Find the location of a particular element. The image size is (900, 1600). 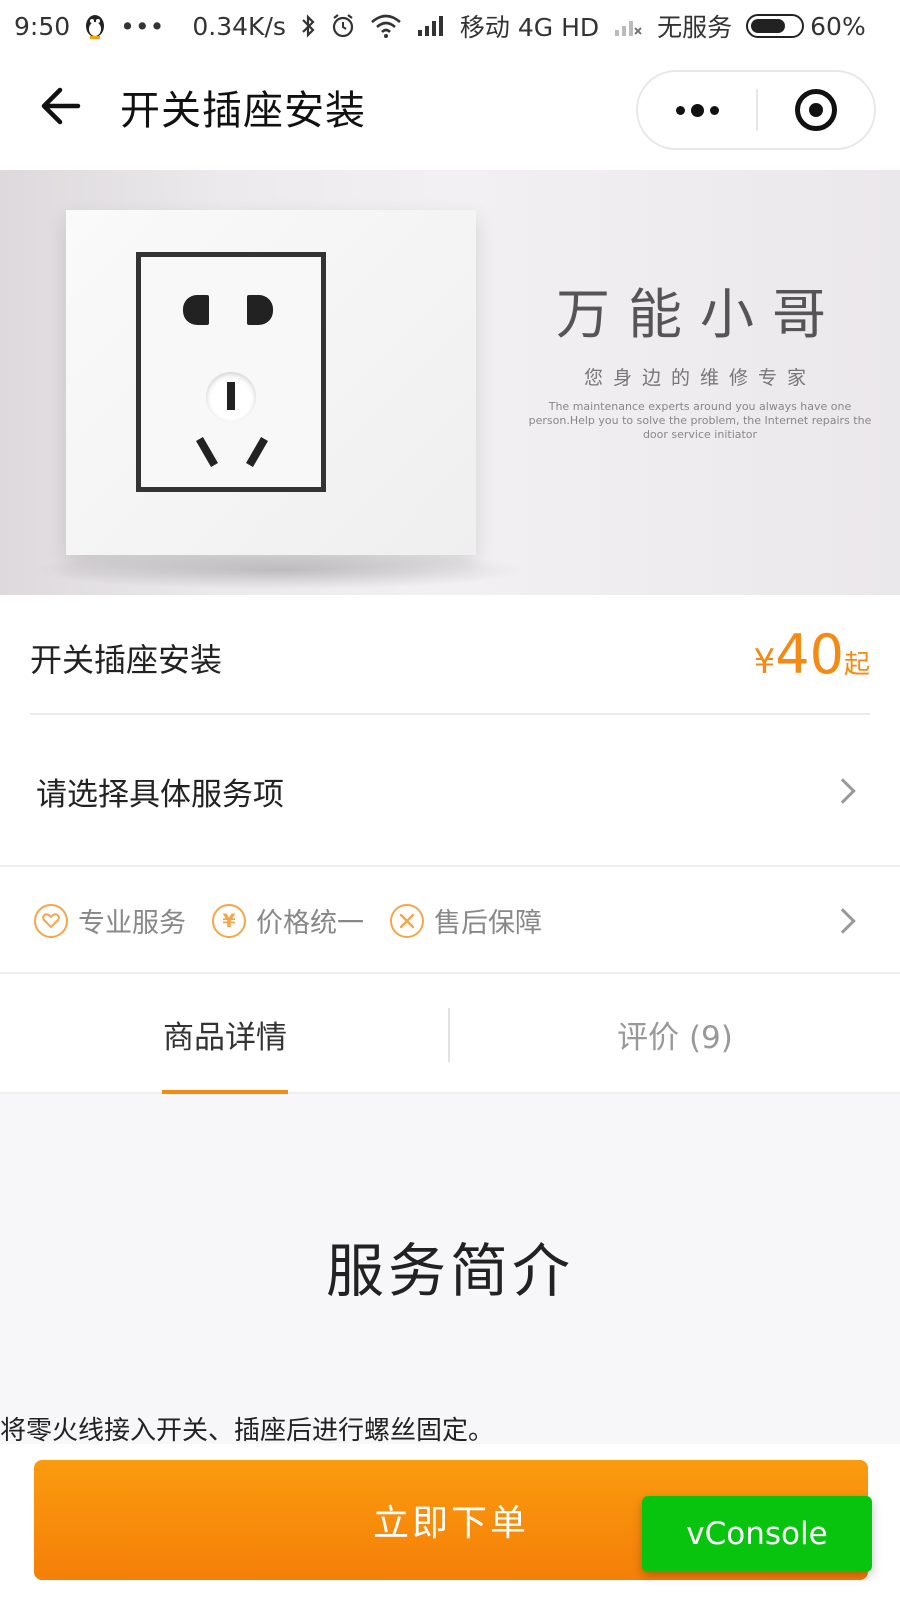

tab-details: 商品详情 is located at coordinates (225, 1035).